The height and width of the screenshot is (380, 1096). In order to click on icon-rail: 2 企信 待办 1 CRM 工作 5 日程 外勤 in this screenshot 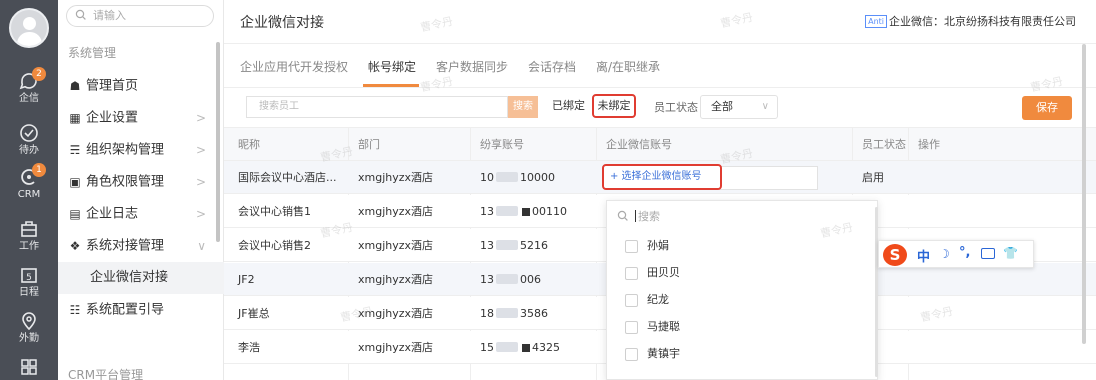, I will do `click(29, 190)`.